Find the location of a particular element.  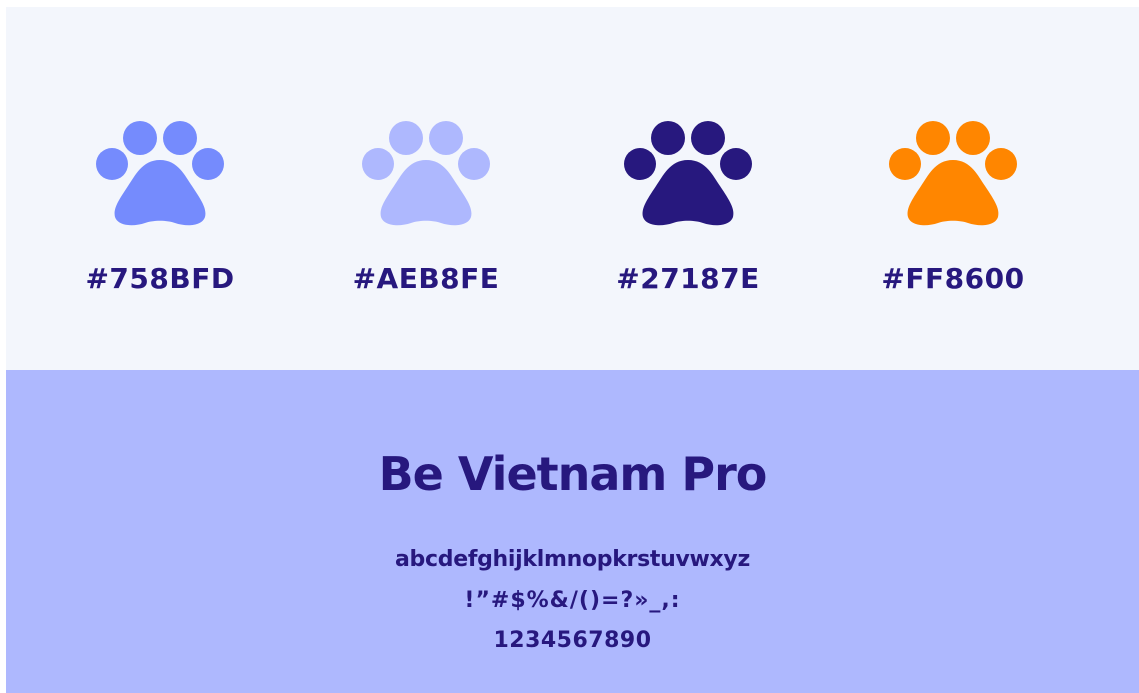

lowercase-sample: abcdefghijklmnopkrstuvwxyz is located at coordinates (572, 559).